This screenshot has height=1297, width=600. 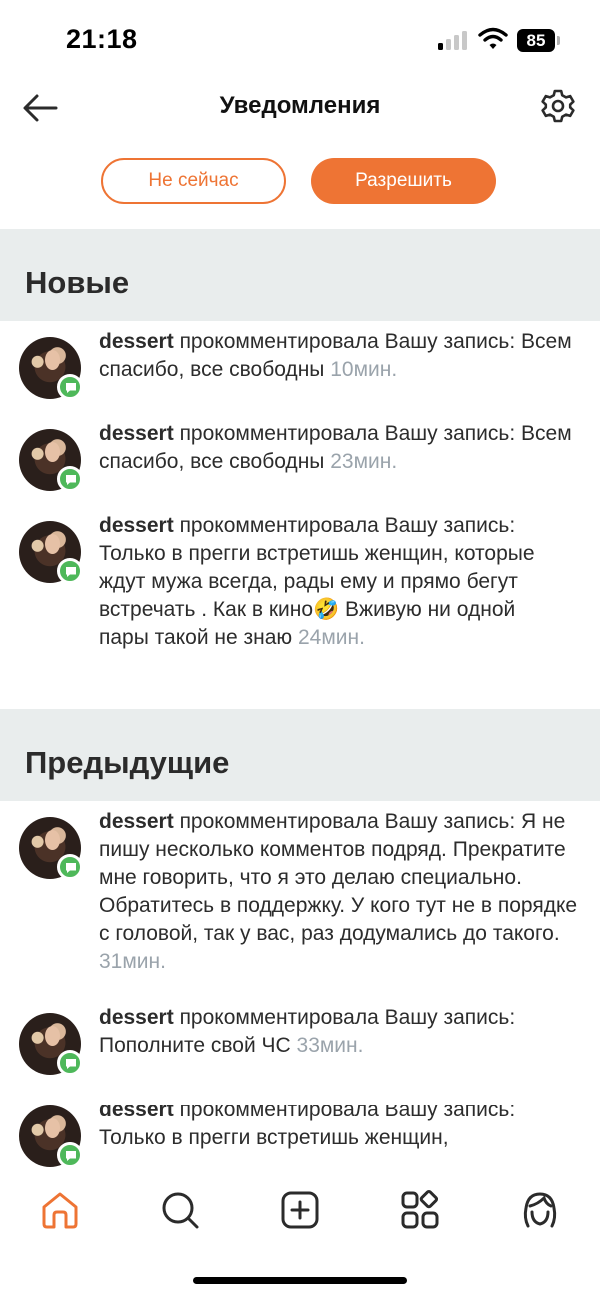 I want to click on notification-time: 23мин., so click(x=364, y=461).